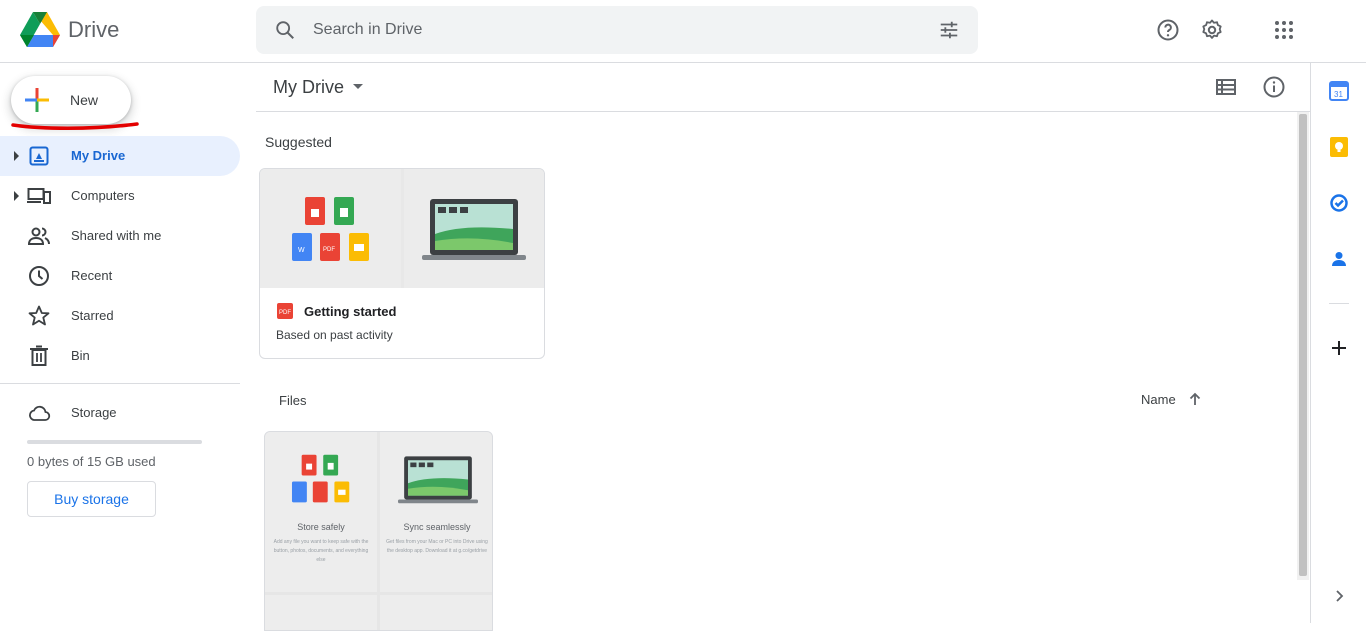 The image size is (1366, 631). I want to click on clock-icon, so click(39, 276).